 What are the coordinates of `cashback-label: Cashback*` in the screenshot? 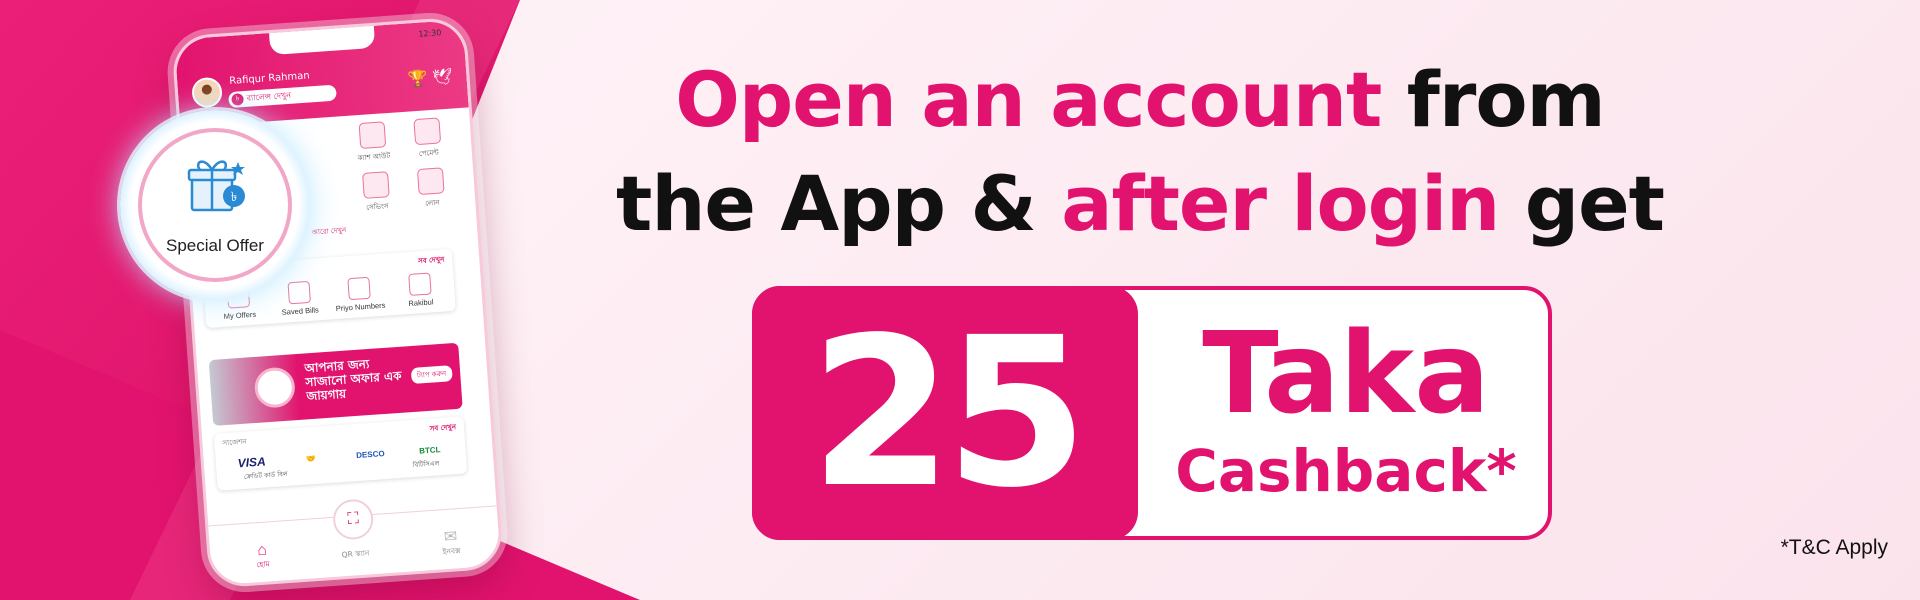 It's located at (1346, 471).